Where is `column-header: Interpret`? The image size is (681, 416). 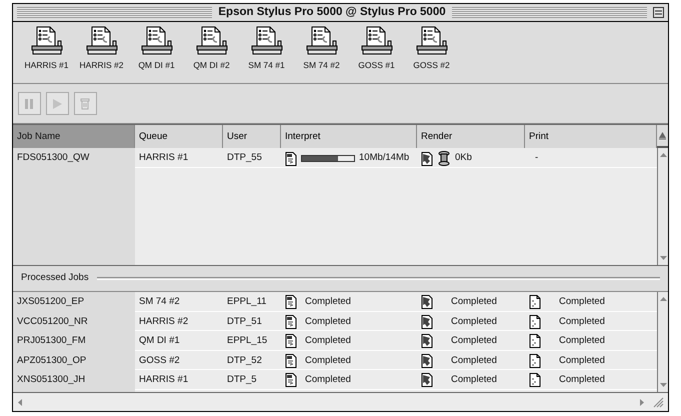 column-header: Interpret is located at coordinates (349, 137).